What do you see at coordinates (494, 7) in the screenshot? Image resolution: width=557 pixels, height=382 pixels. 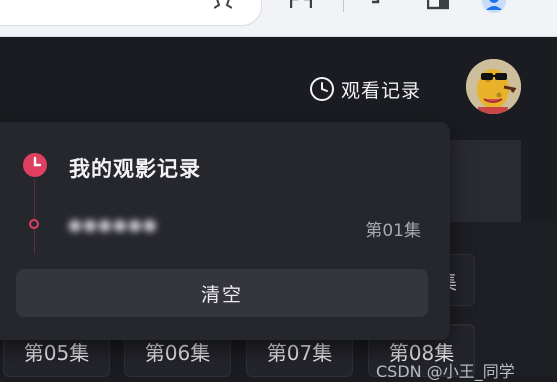 I see `profile-icon` at bounding box center [494, 7].